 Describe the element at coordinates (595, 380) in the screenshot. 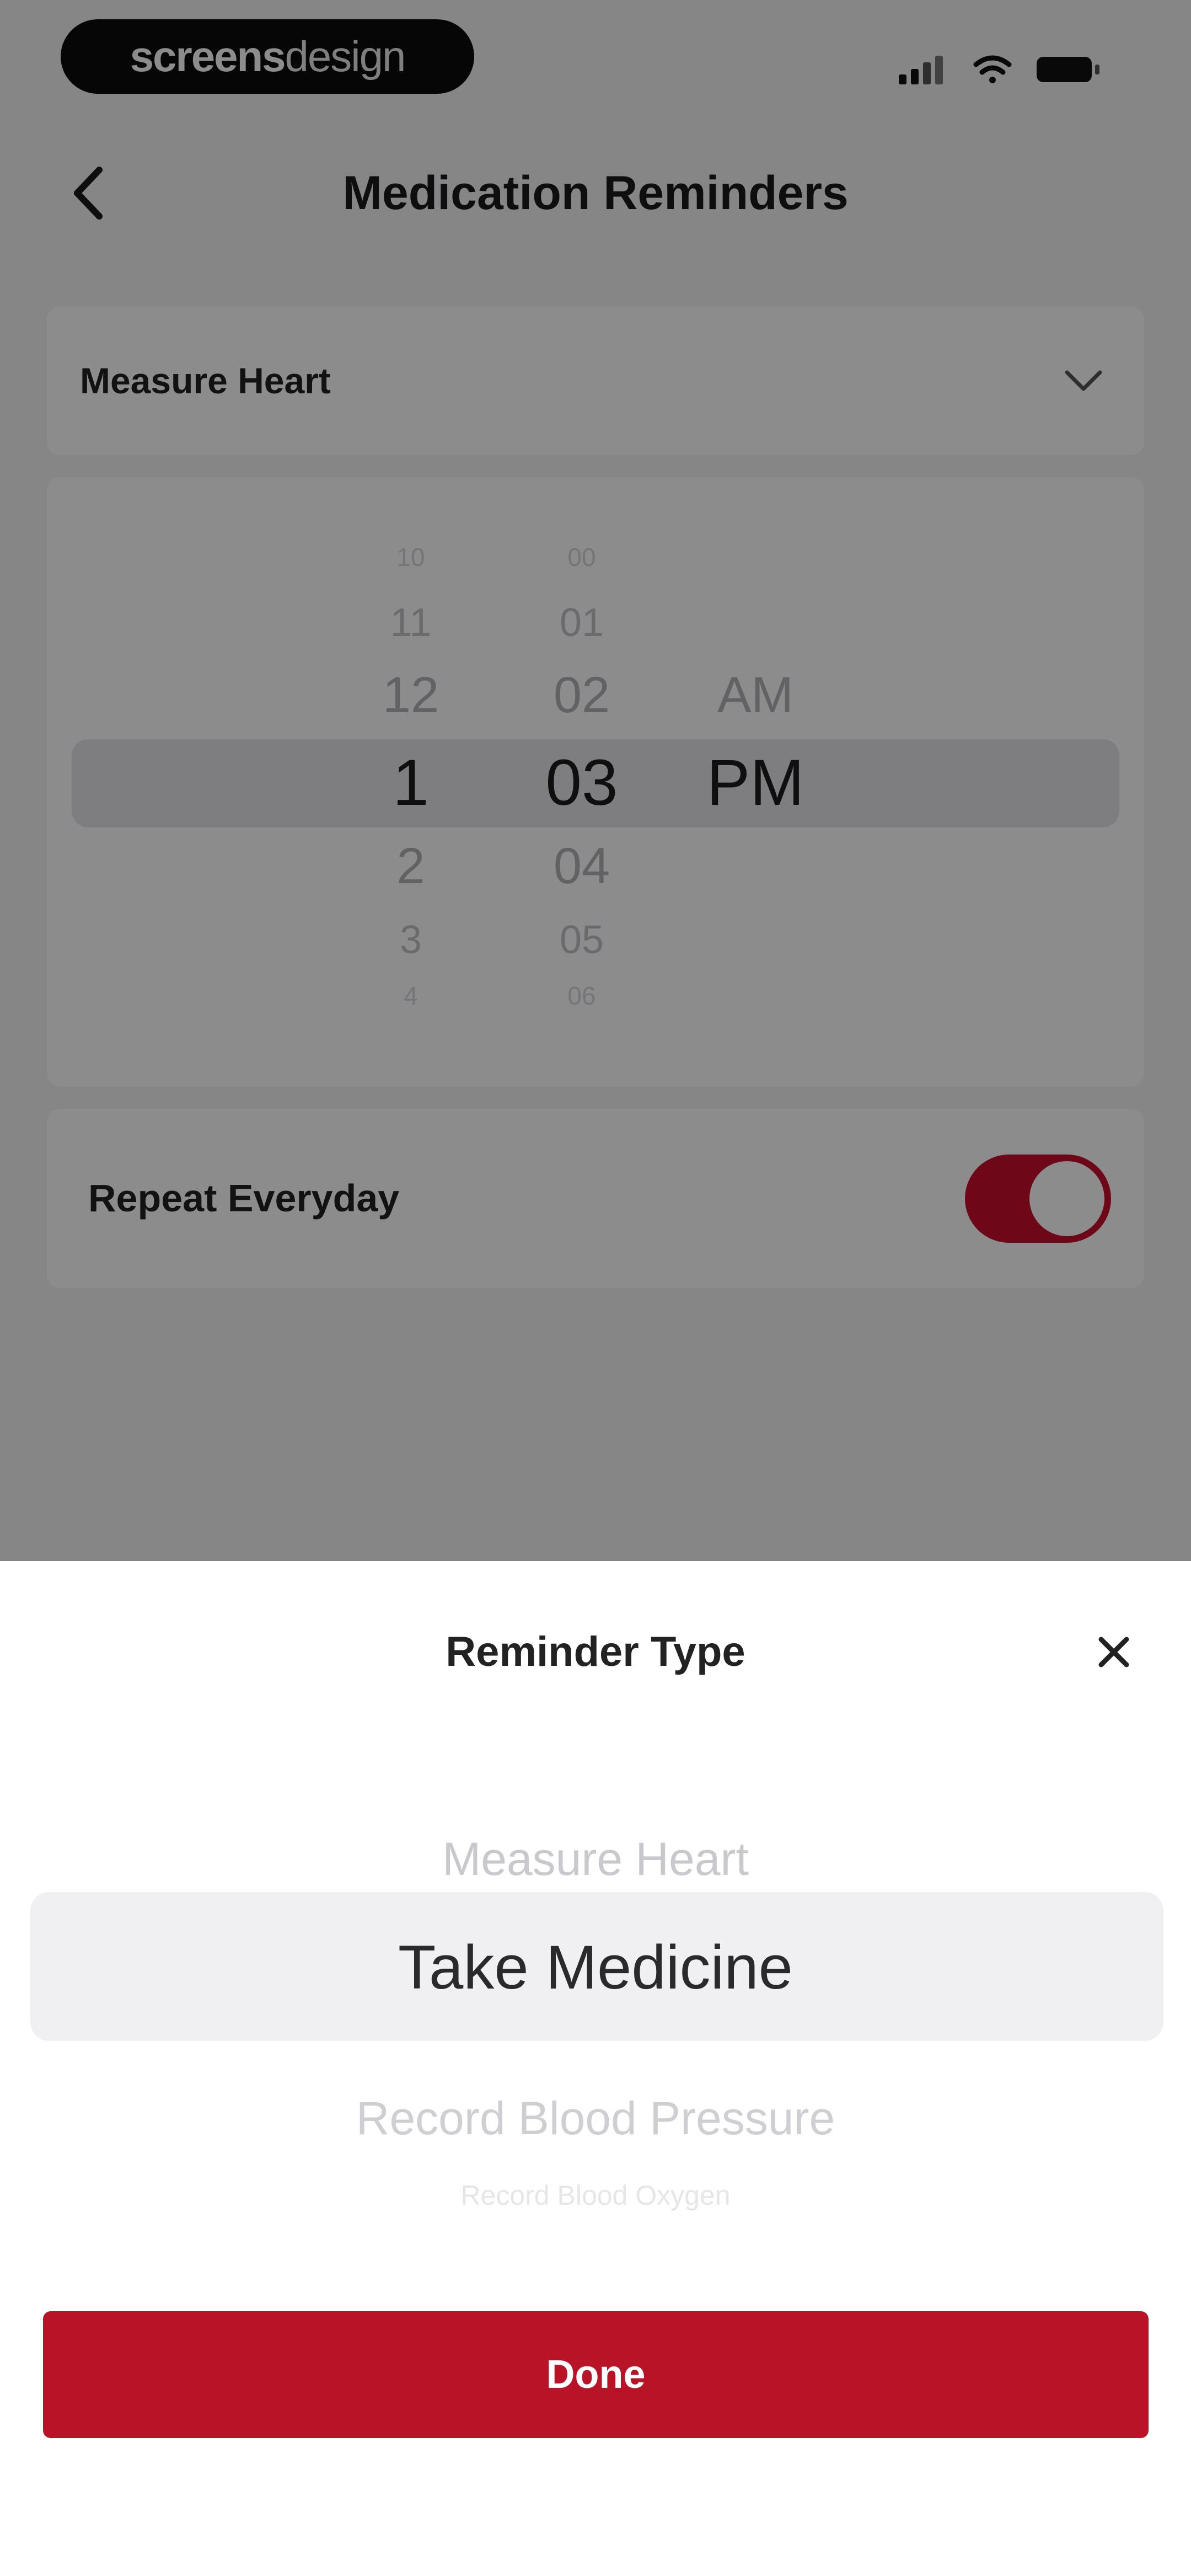

I see `reminder-type-dropdown: Measure Heart` at that location.